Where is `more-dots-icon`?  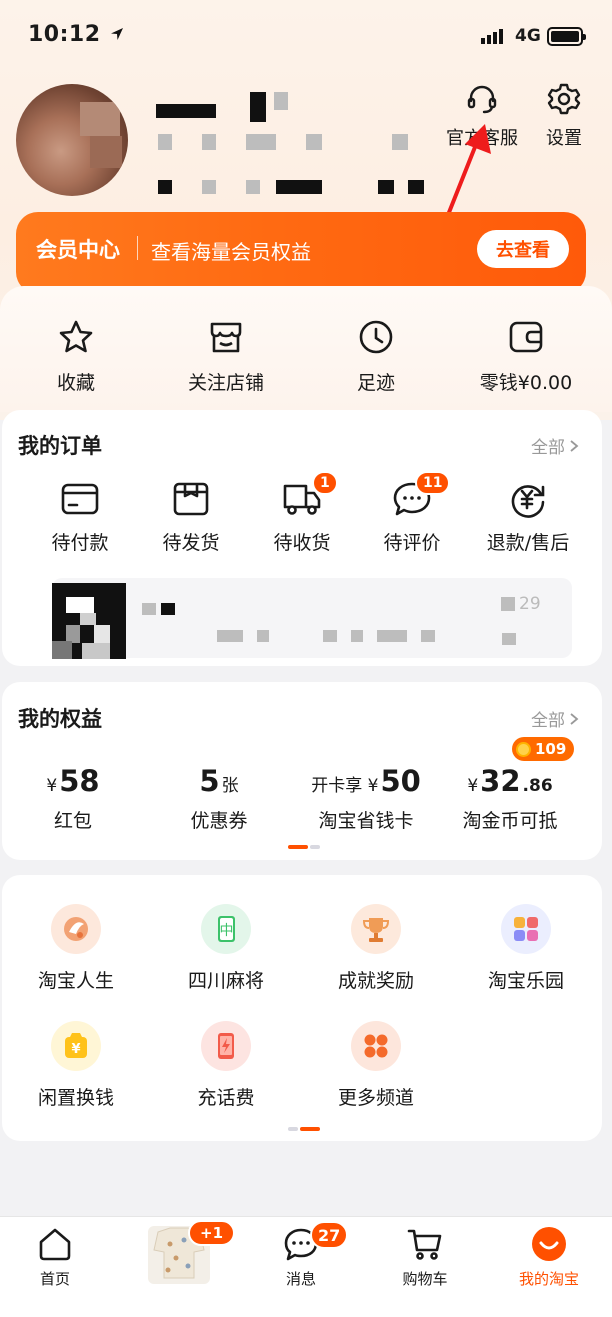
more-dots-icon is located at coordinates (376, 1046).